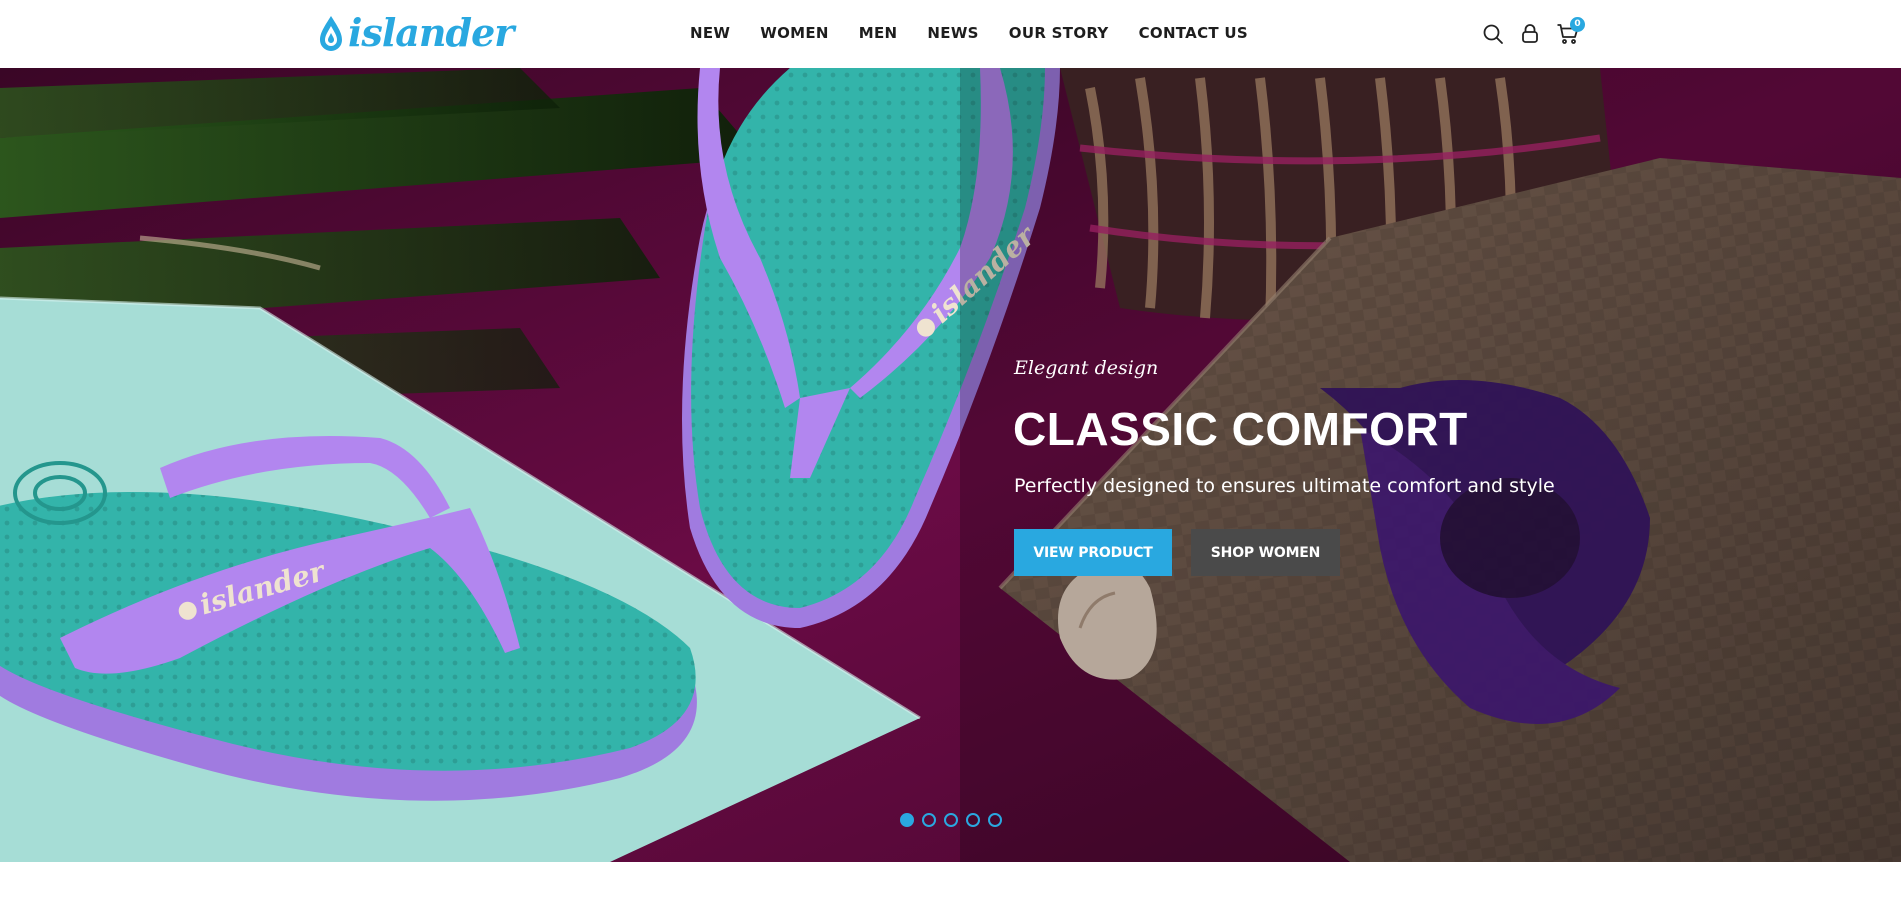  I want to click on nav-item-women: WOMEN, so click(794, 33).